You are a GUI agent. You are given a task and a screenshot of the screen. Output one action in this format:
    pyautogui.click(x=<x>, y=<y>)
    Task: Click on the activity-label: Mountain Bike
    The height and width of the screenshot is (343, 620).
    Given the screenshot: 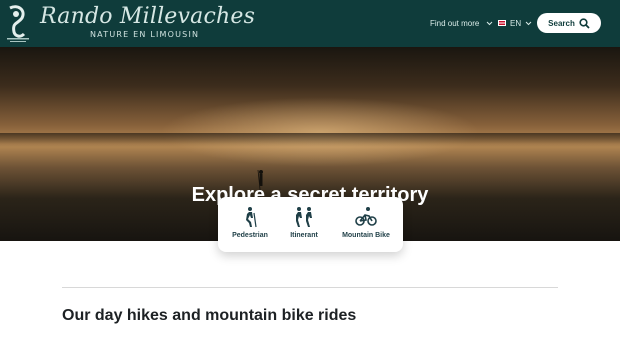 What is the action you would take?
    pyautogui.click(x=366, y=235)
    